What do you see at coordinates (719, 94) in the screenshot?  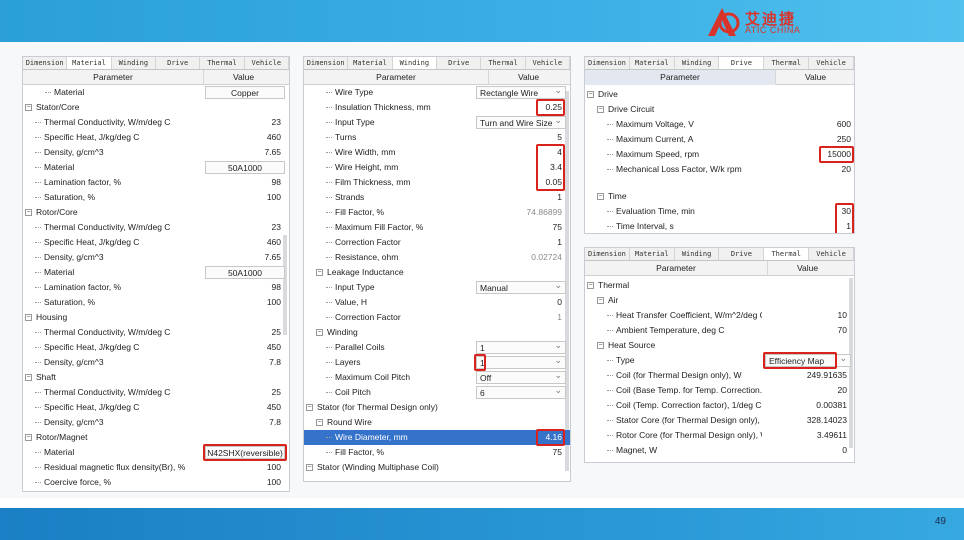 I see `group-row: − Drive` at bounding box center [719, 94].